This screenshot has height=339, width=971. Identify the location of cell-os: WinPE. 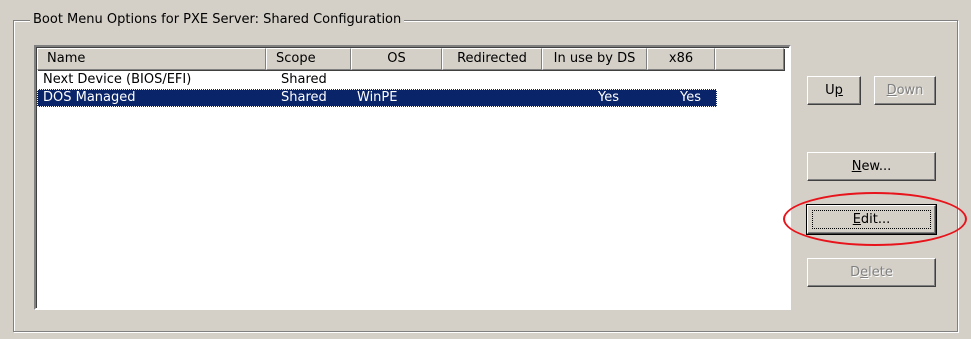
(377, 97).